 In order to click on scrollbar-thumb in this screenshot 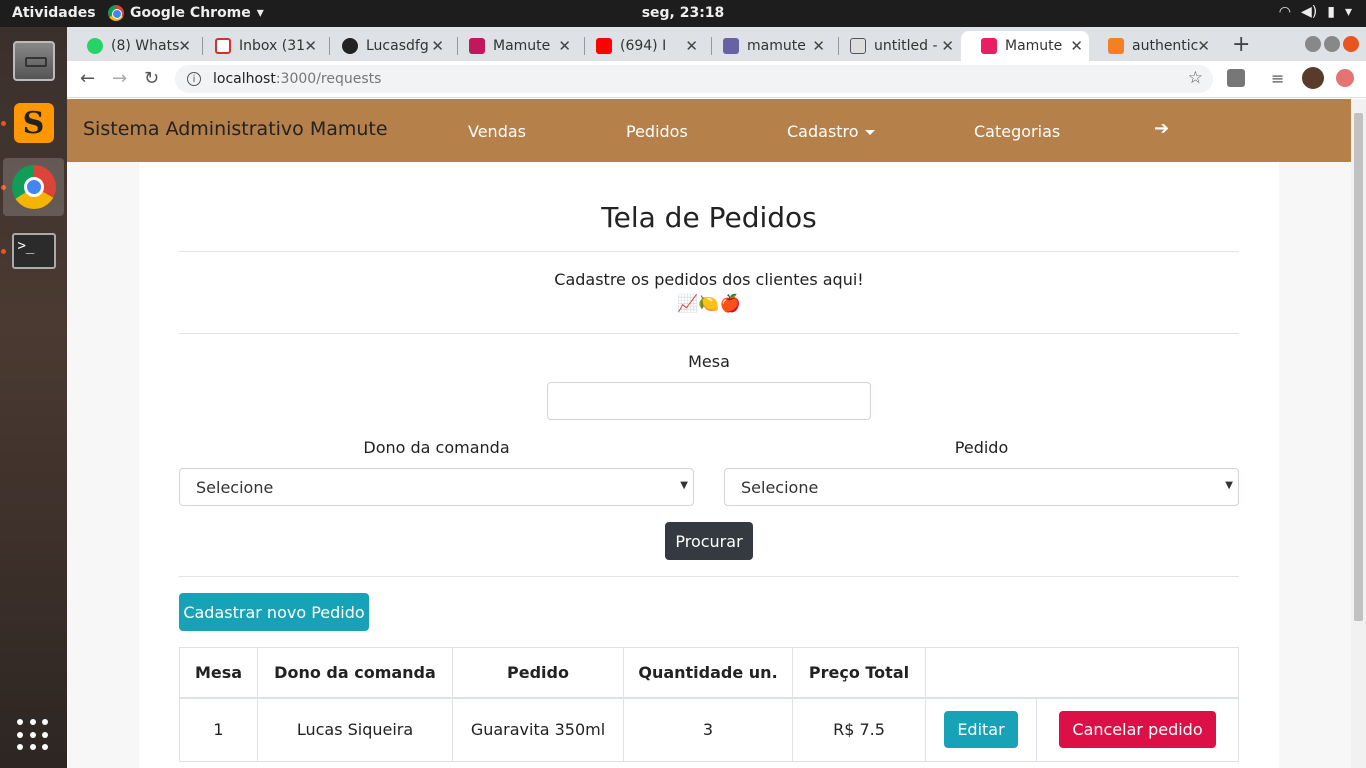, I will do `click(1358, 367)`.